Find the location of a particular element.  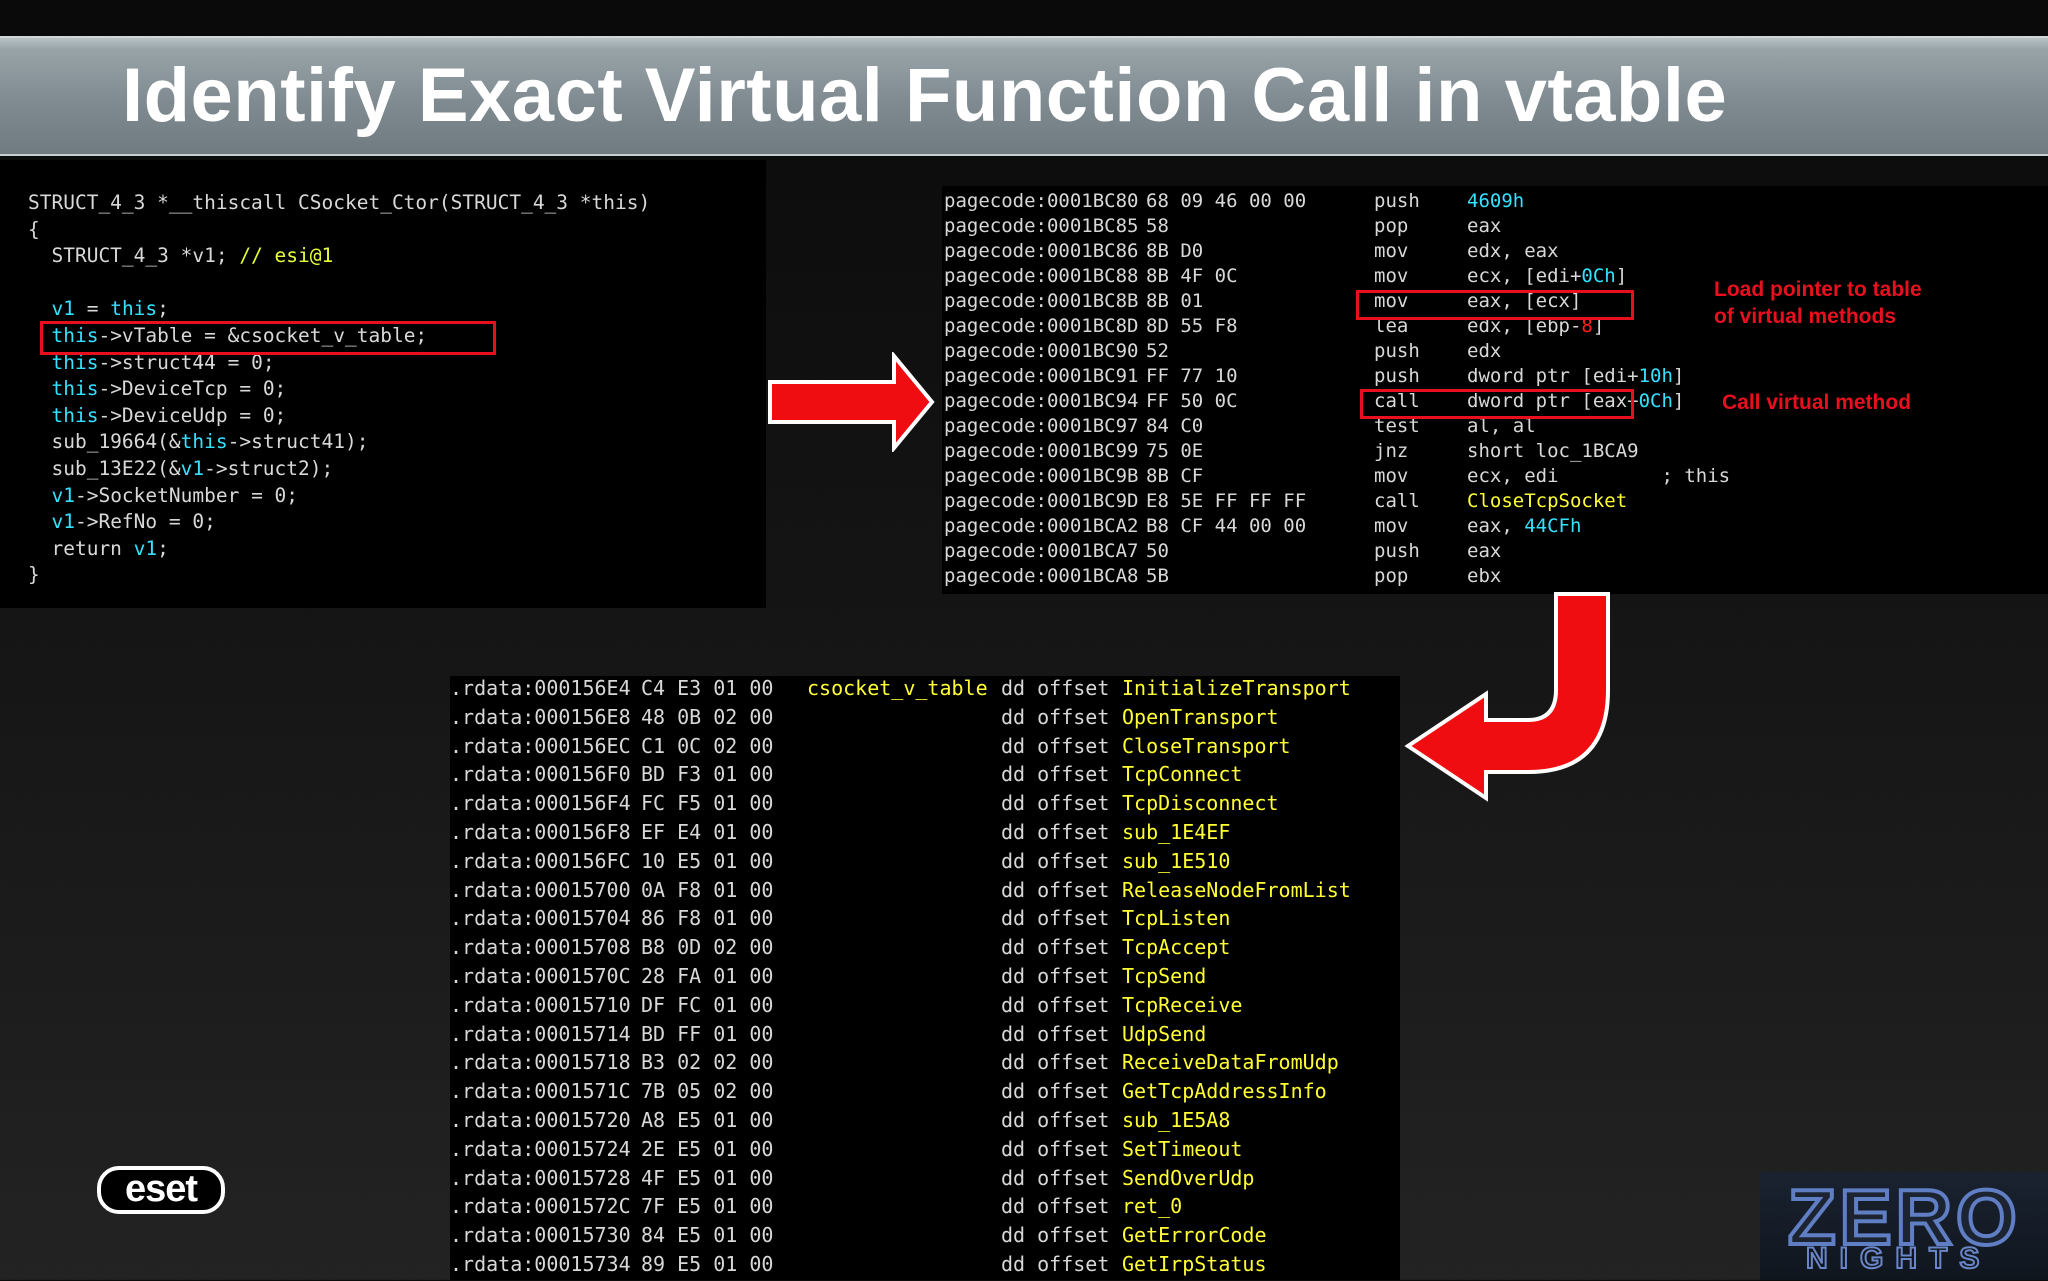

operand-token: eax, is located at coordinates (1496, 526).